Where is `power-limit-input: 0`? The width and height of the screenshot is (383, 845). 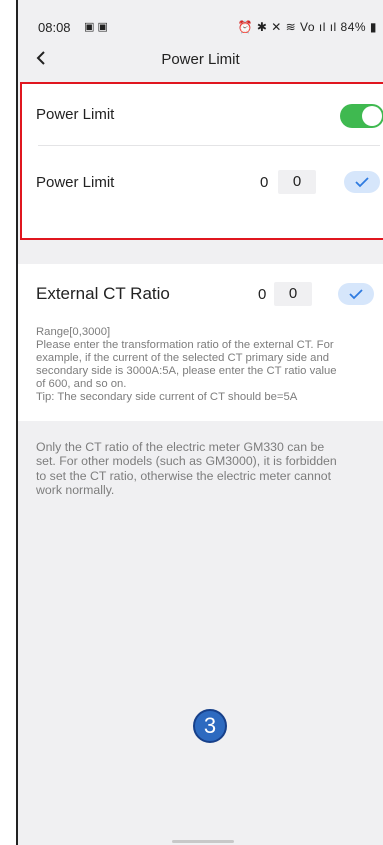 power-limit-input: 0 is located at coordinates (297, 182).